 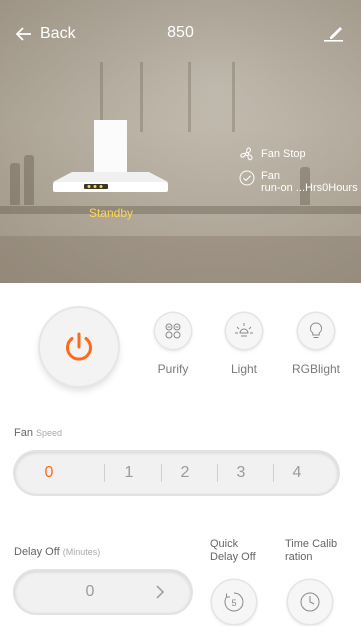 I want to click on fan-speed-option: 2, so click(x=185, y=473).